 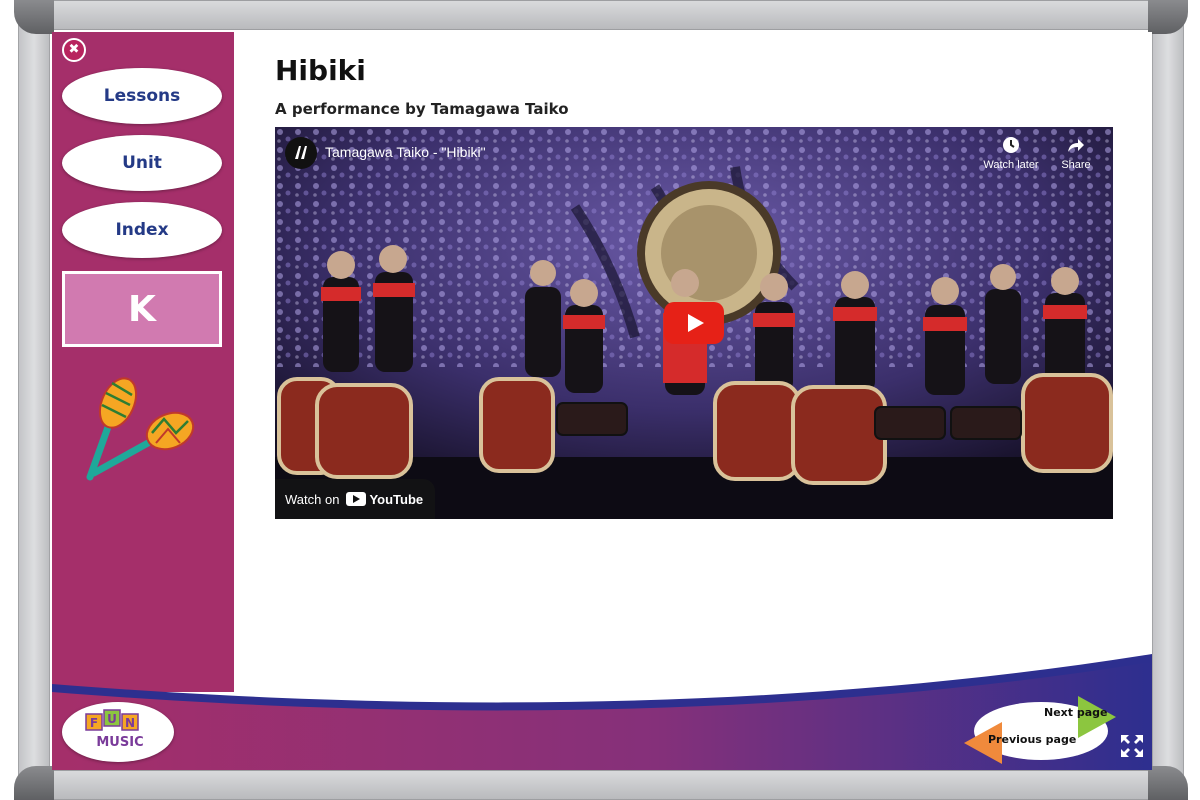 What do you see at coordinates (1076, 165) in the screenshot?
I see `share-label: Share` at bounding box center [1076, 165].